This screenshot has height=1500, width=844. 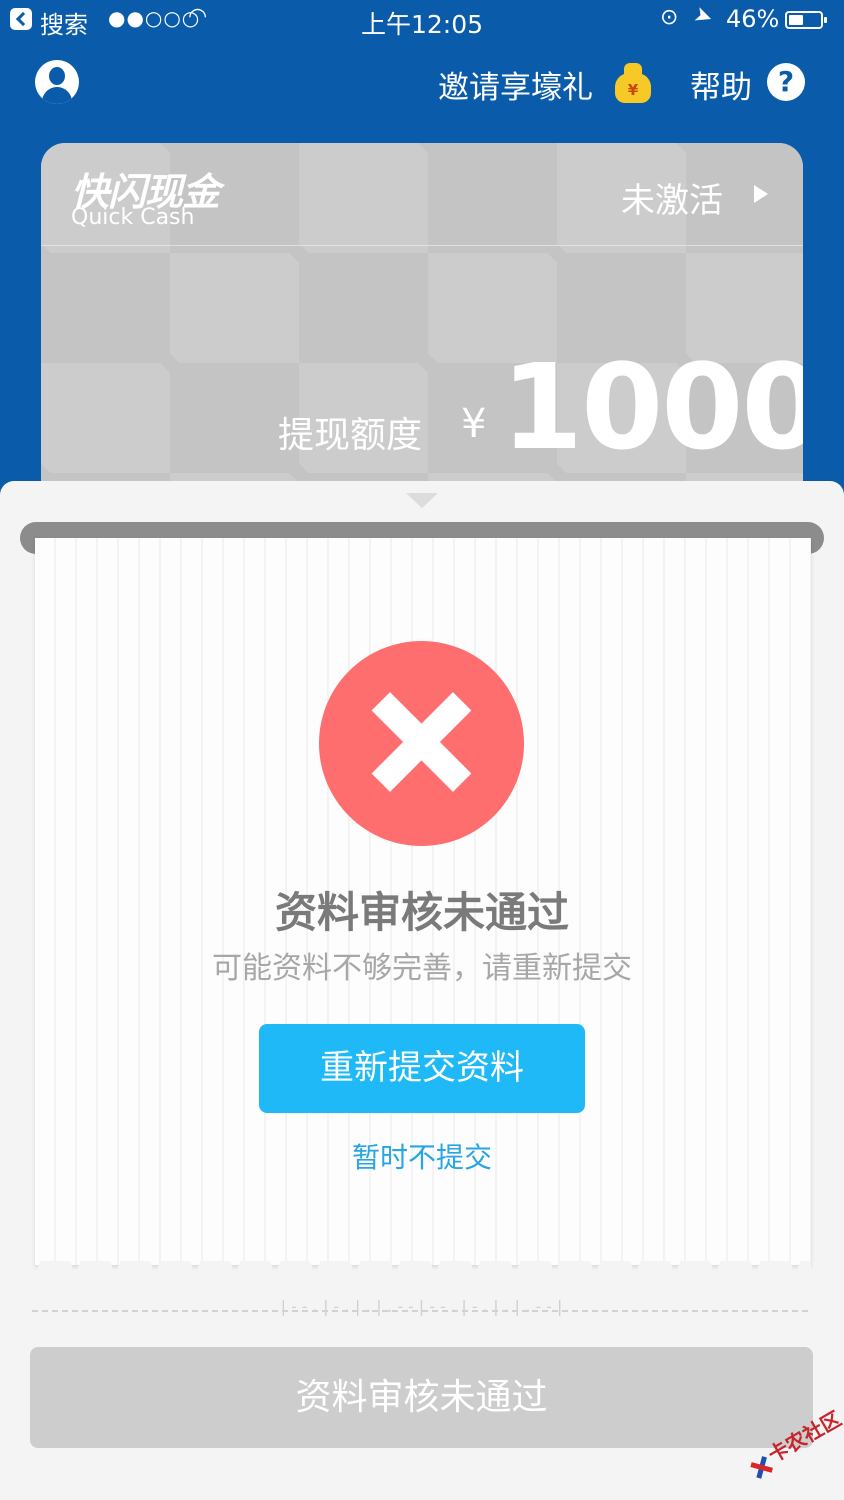 I want to click on watermark-text: 卡农社区, so click(x=803, y=1437).